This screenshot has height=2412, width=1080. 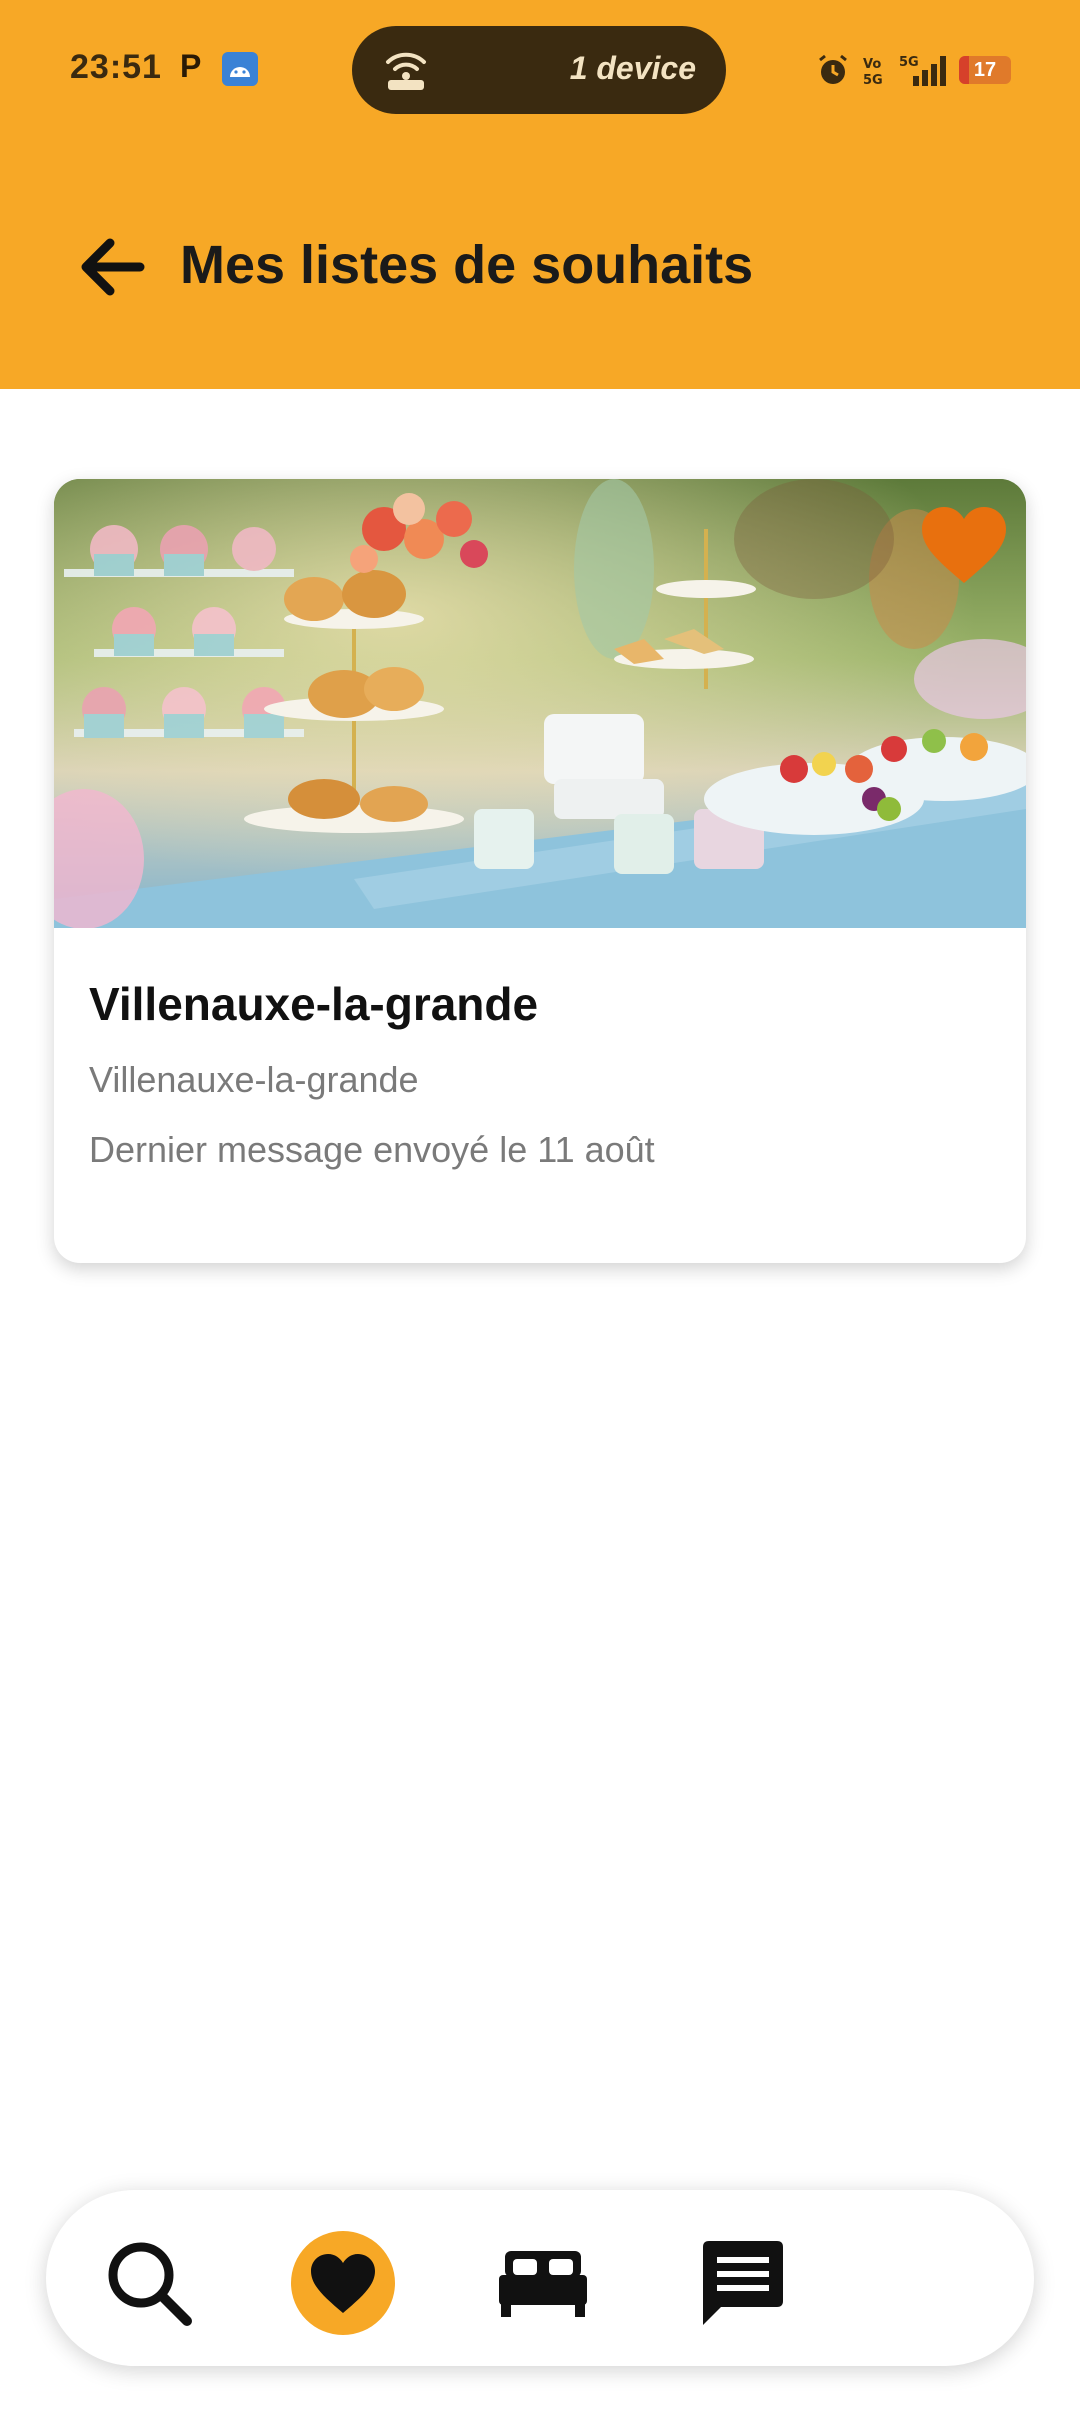 I want to click on alarm-icon, so click(x=833, y=69).